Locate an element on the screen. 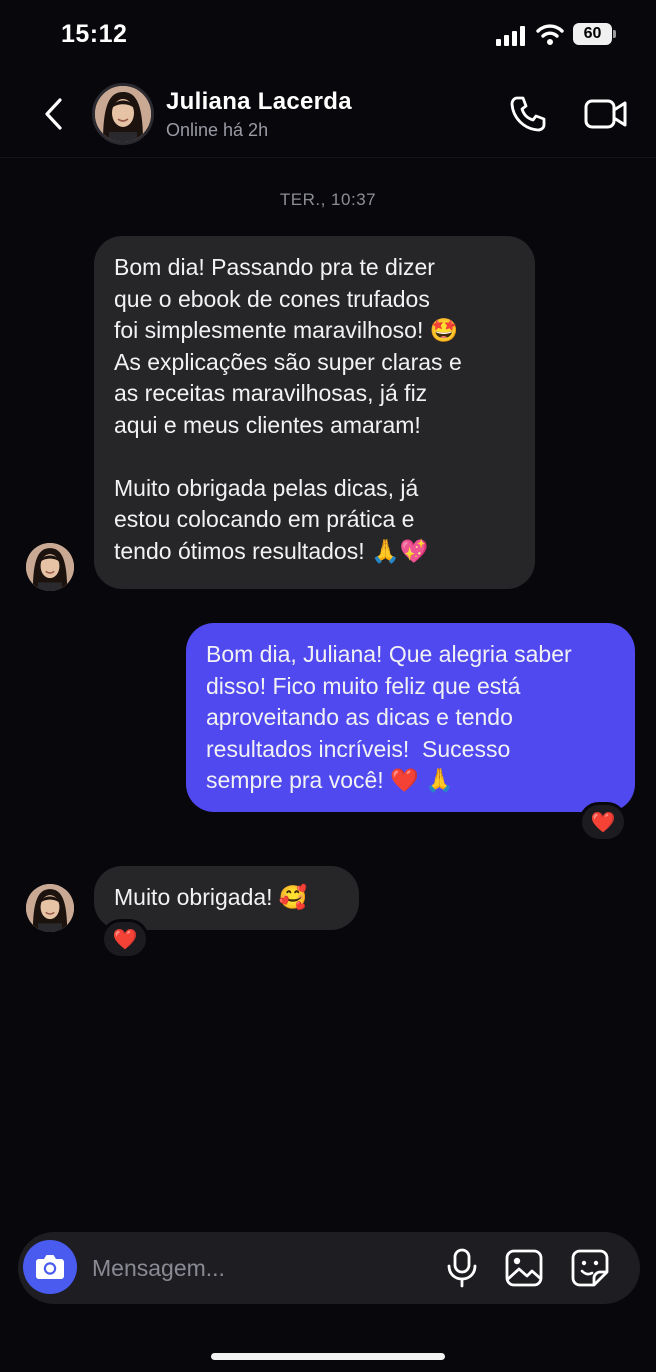 Image resolution: width=656 pixels, height=1372 pixels. contact-avatar is located at coordinates (123, 114).